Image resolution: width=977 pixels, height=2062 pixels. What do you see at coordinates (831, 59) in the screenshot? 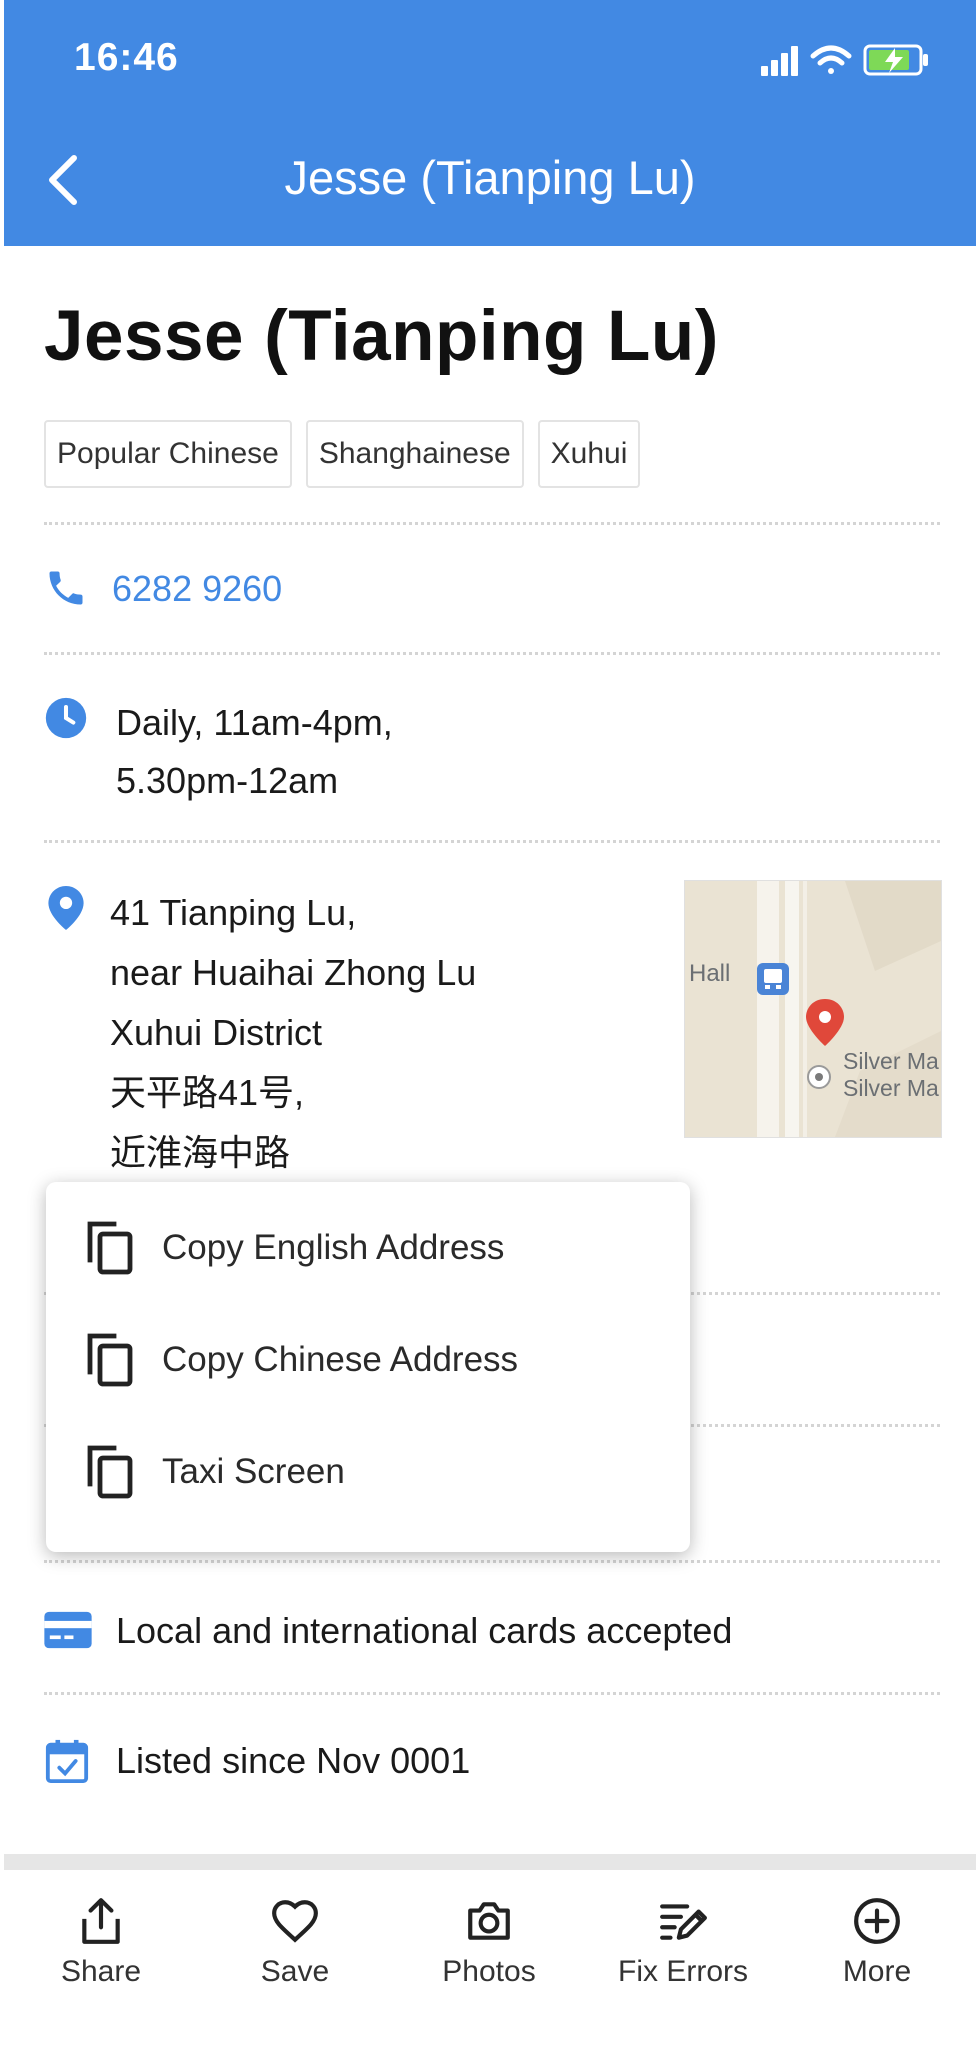
I see `wifi-icon` at bounding box center [831, 59].